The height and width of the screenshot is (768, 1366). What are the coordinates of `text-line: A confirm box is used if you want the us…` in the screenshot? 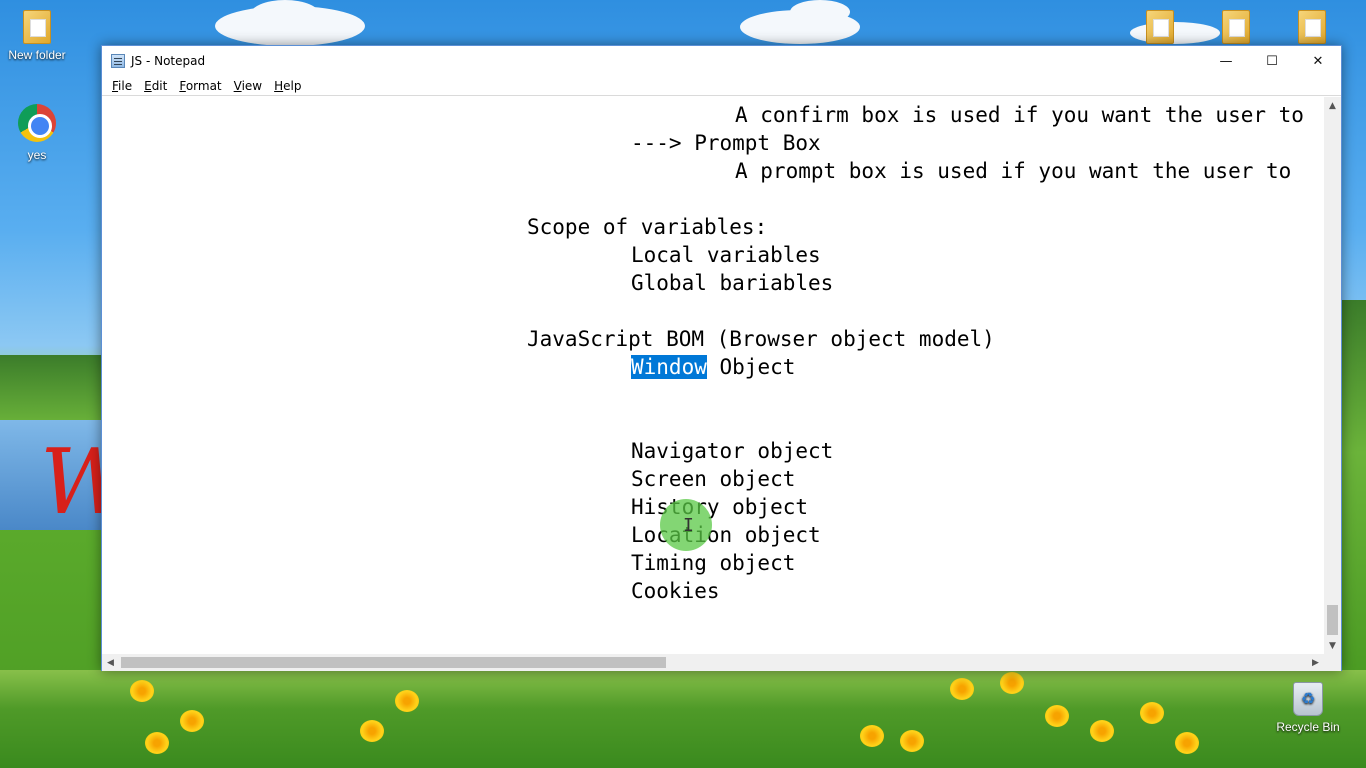 It's located at (1019, 115).